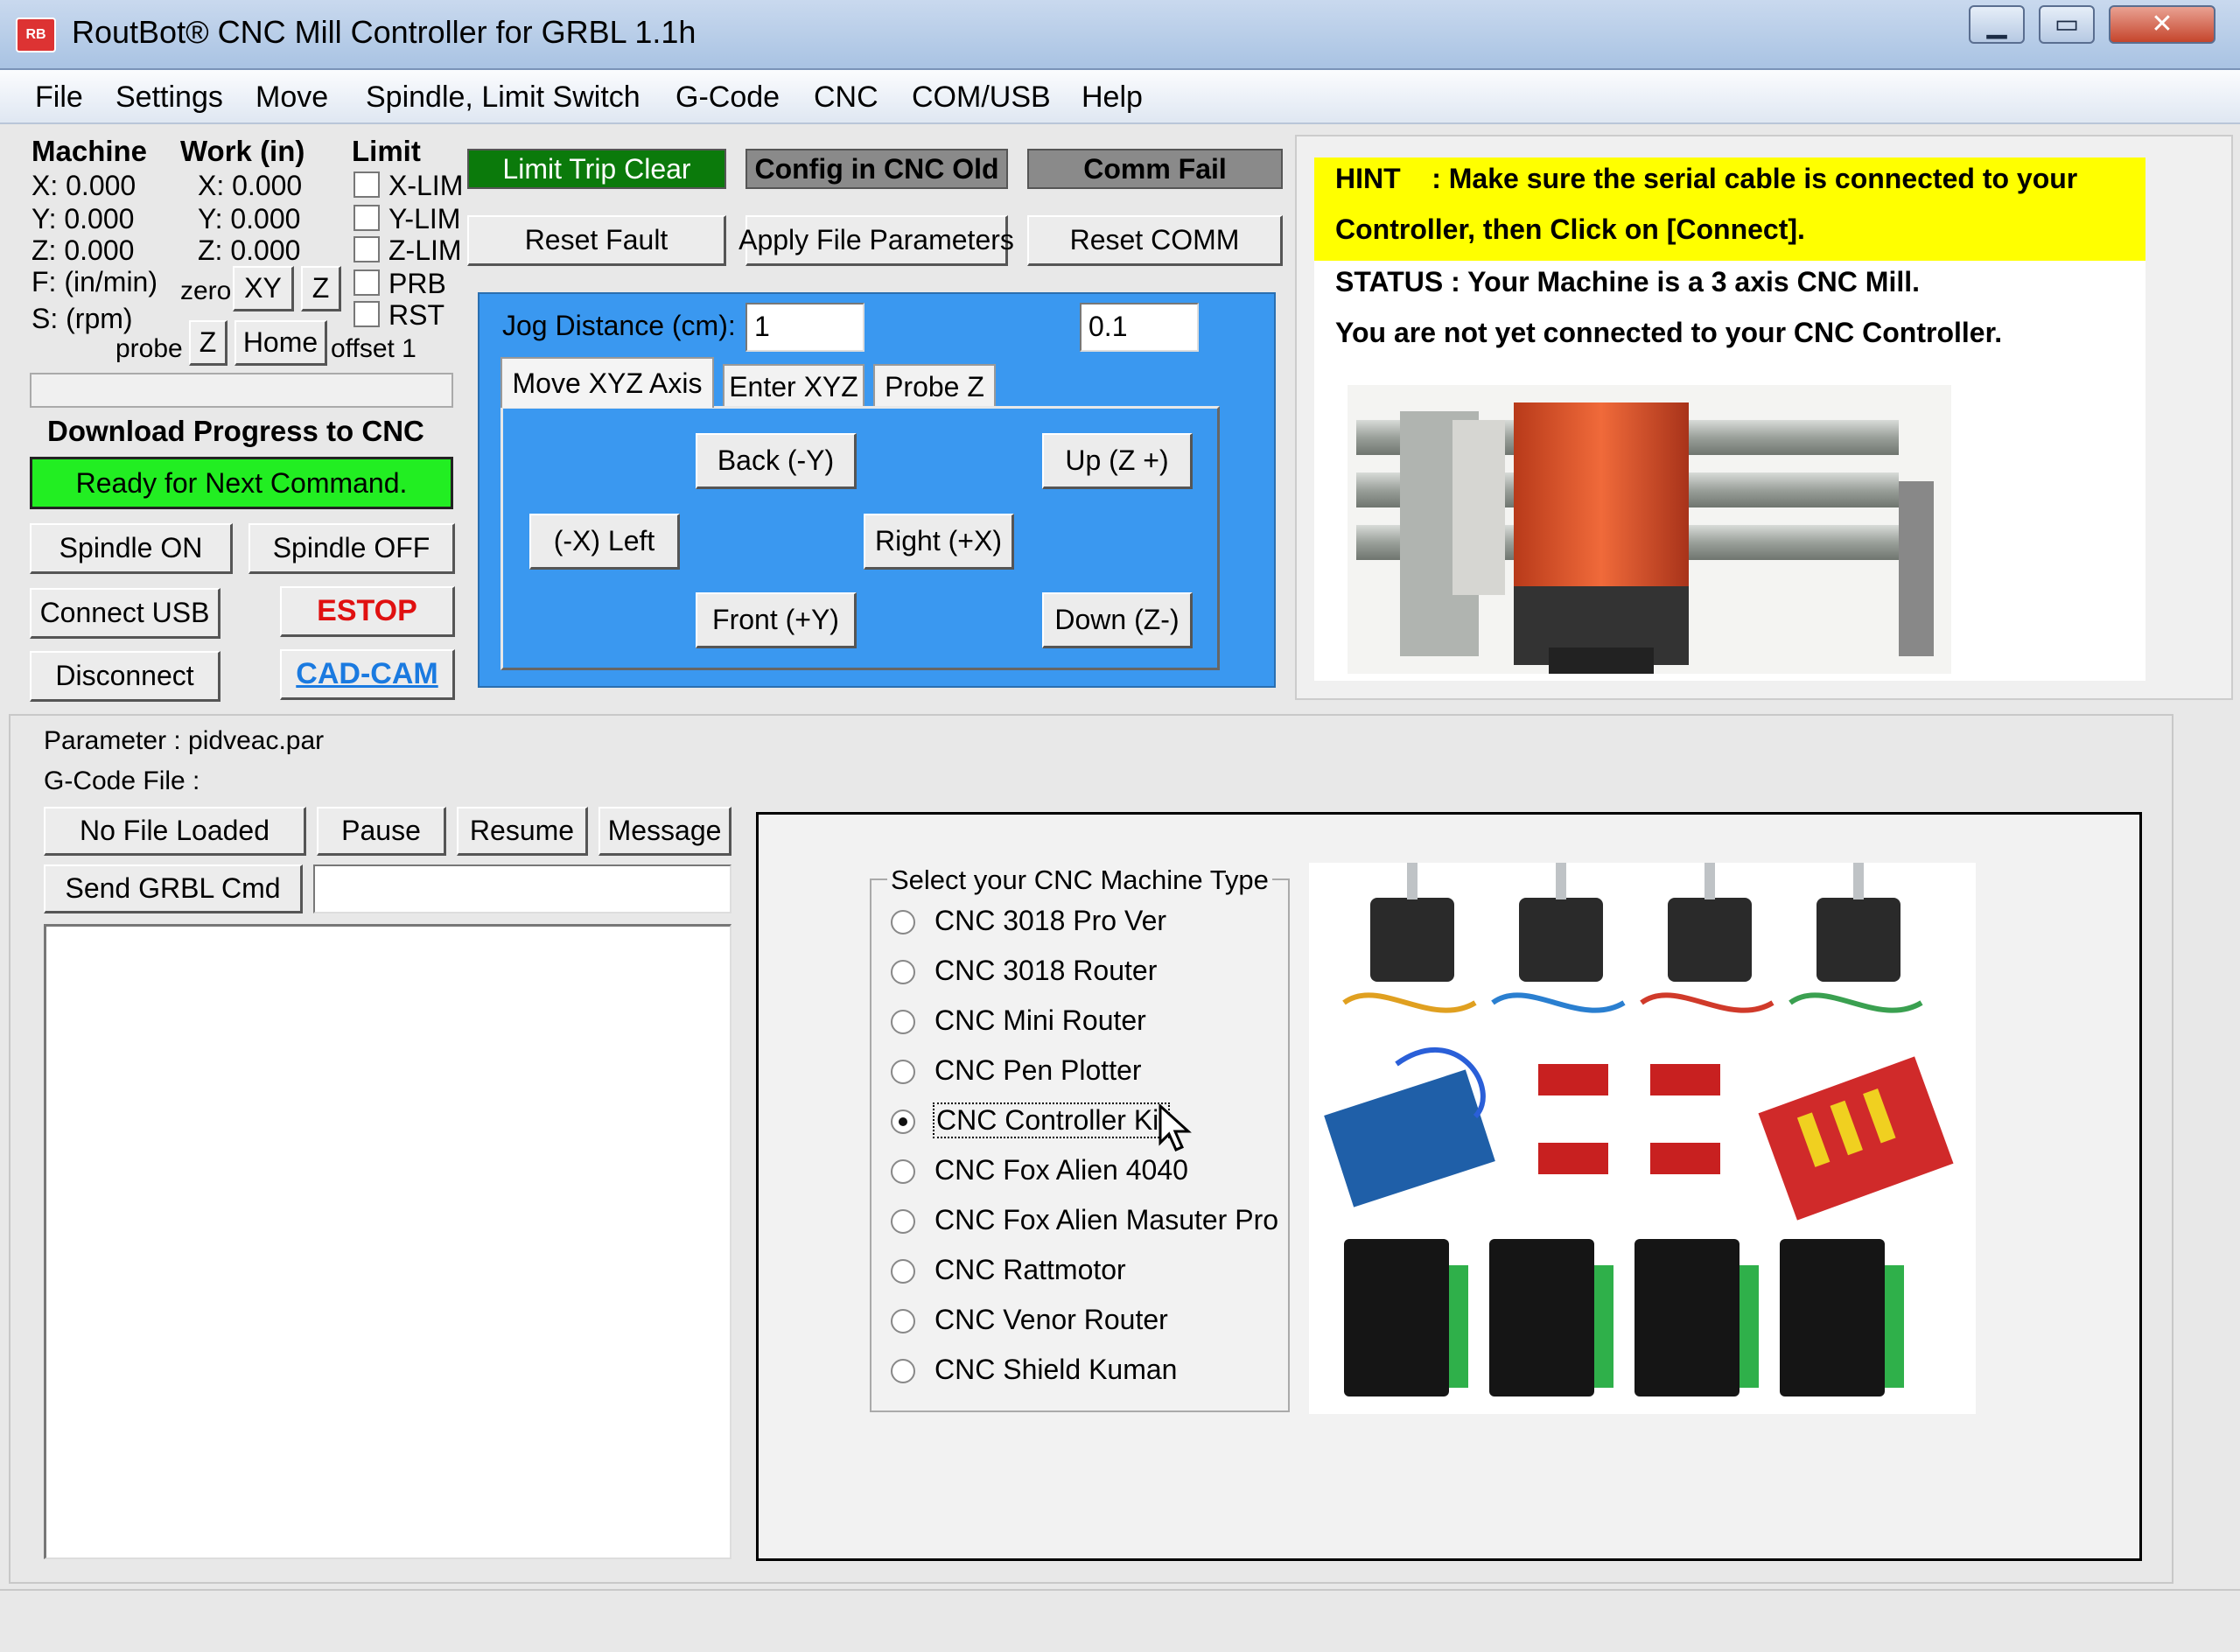  Describe the element at coordinates (367, 611) in the screenshot. I see `estop-button: ESTOP` at that location.